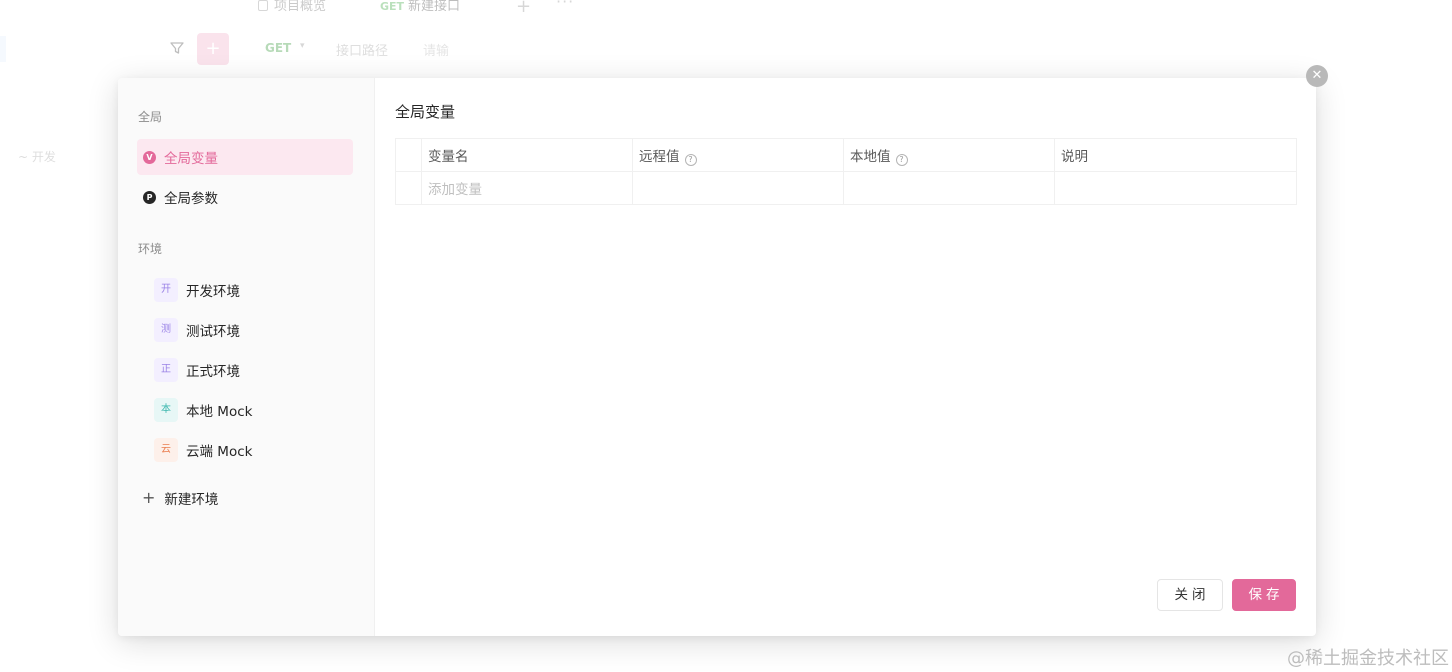 The width and height of the screenshot is (1452, 672). Describe the element at coordinates (436, 51) in the screenshot. I see `url-extra: 请输` at that location.